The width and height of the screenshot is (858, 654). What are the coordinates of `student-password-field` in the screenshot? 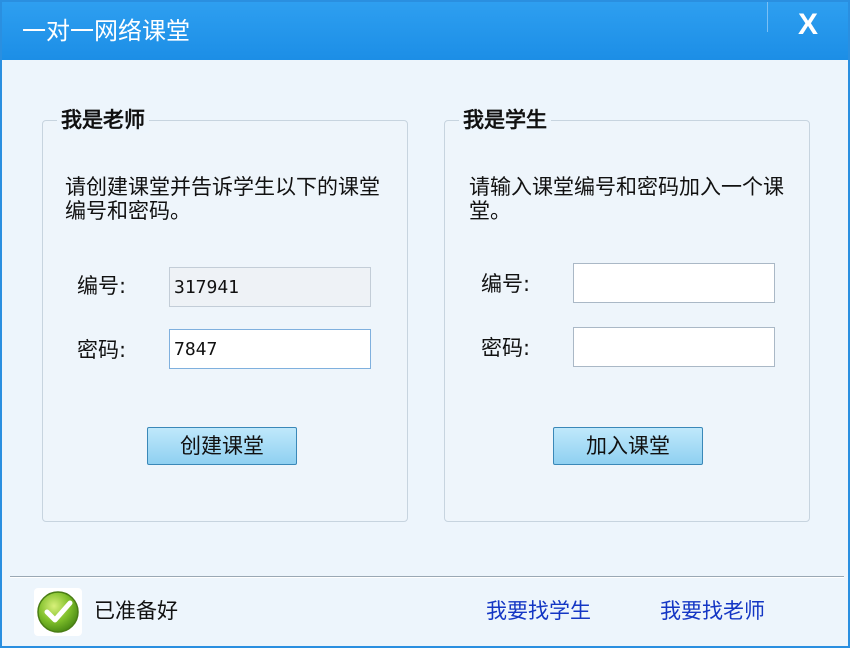 It's located at (674, 347).